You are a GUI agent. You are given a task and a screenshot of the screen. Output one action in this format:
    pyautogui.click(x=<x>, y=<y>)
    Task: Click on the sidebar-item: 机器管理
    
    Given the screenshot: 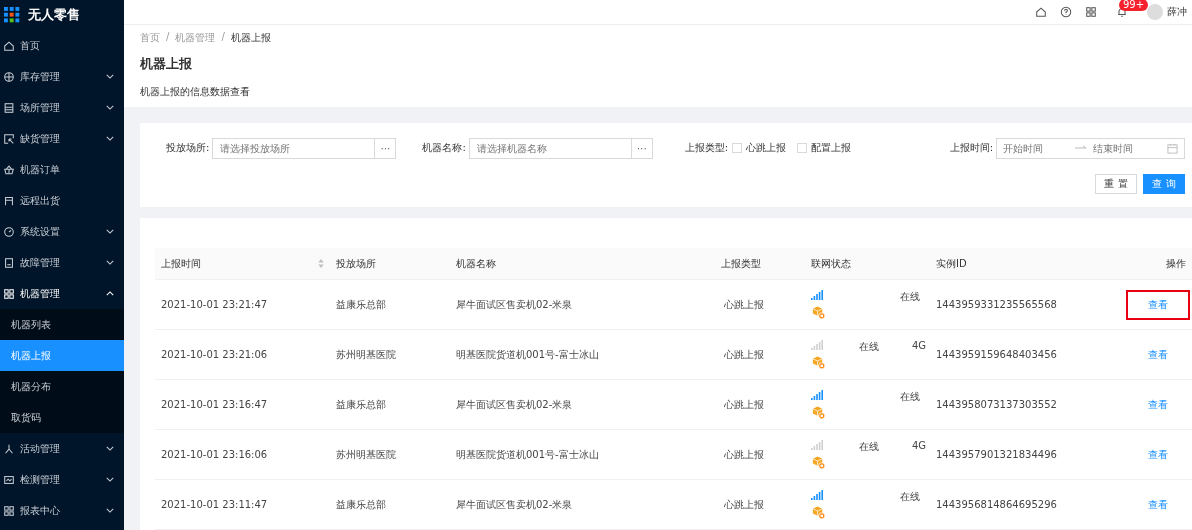 What is the action you would take?
    pyautogui.click(x=62, y=293)
    